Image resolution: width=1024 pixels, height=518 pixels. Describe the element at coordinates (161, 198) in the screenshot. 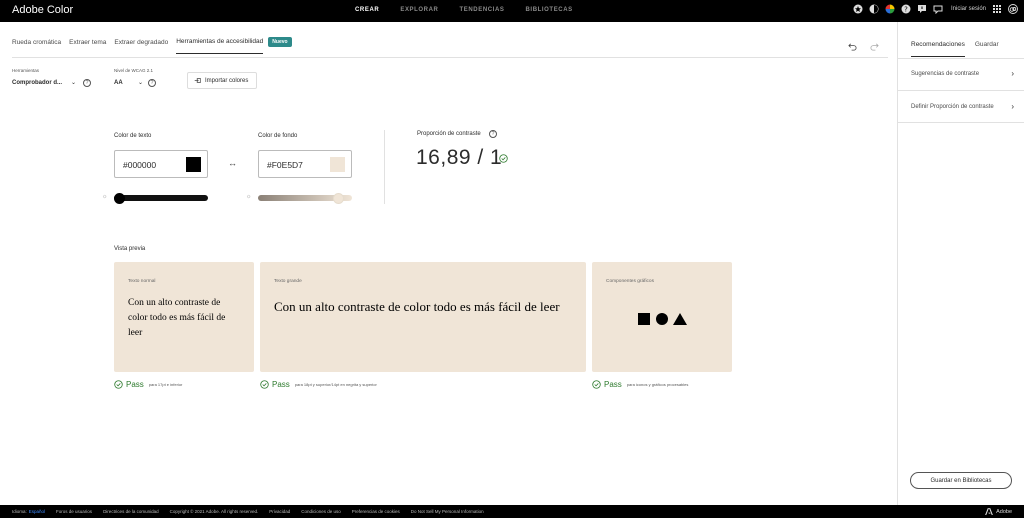

I see `text-brightness-slider` at that location.